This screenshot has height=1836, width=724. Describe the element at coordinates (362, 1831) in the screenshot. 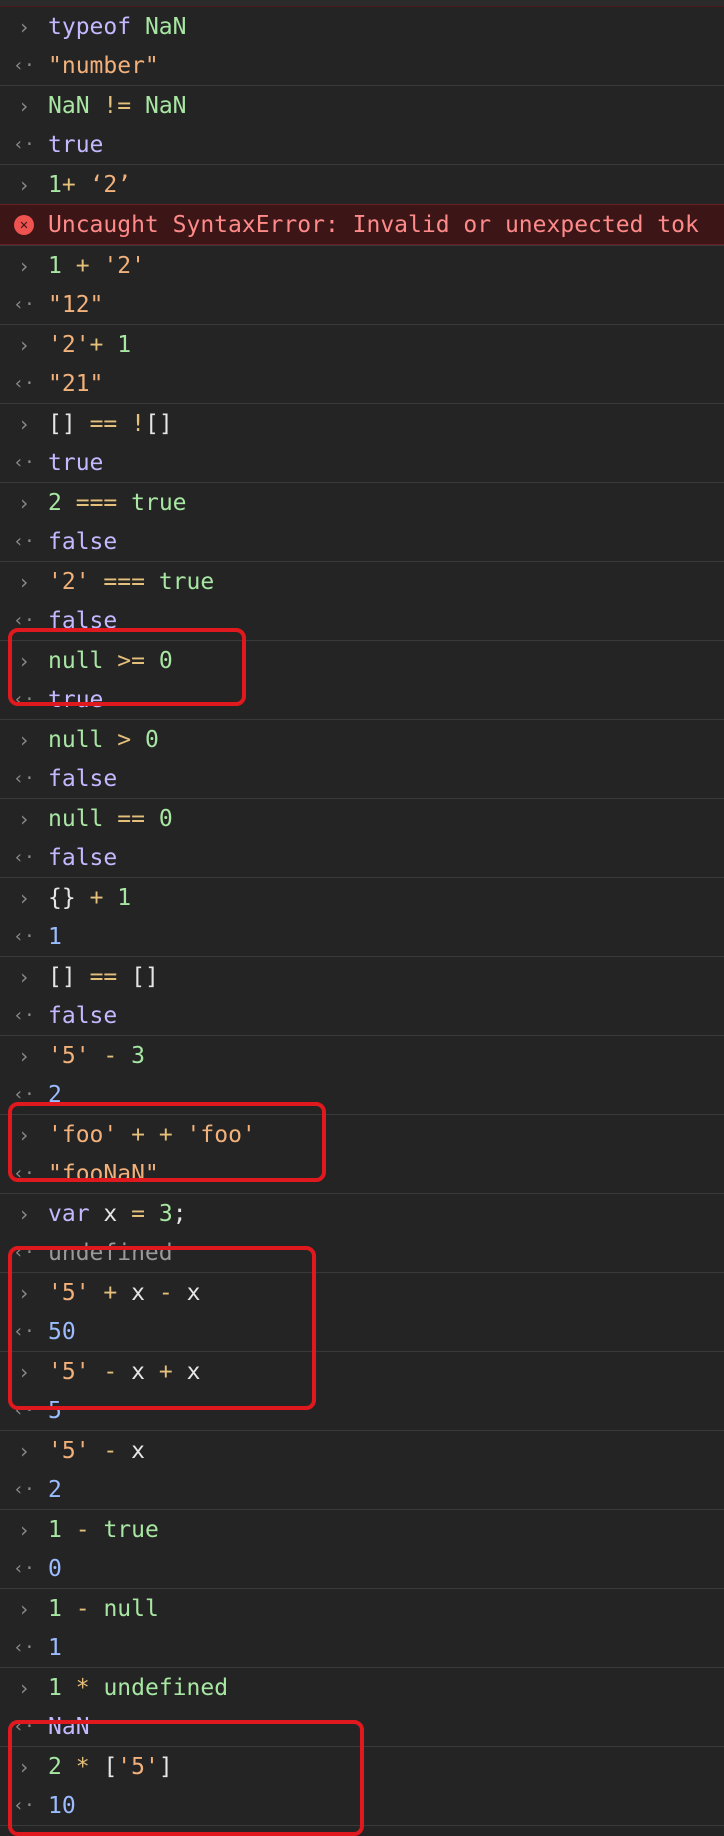

I see `console-input-line: ›2 * '5'` at that location.